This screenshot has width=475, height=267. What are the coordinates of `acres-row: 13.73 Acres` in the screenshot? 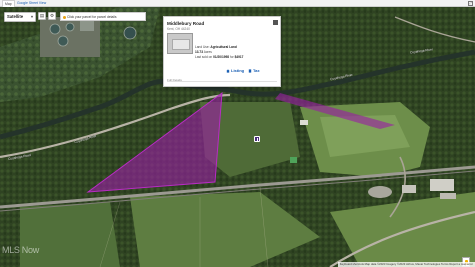 It's located at (203, 52).